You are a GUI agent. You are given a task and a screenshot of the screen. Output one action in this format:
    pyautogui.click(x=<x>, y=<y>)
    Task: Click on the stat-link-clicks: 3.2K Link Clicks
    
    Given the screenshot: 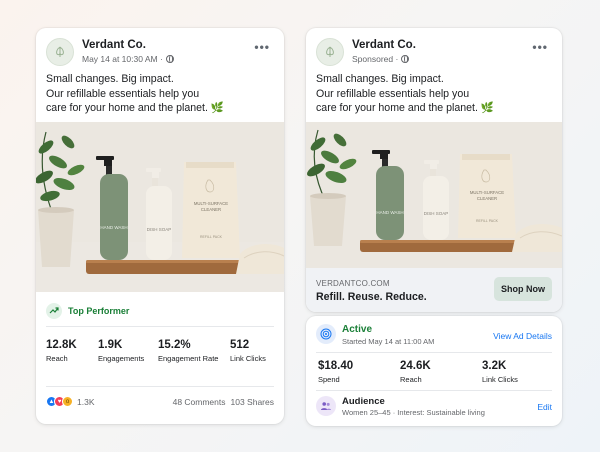 What is the action you would take?
    pyautogui.click(x=500, y=372)
    